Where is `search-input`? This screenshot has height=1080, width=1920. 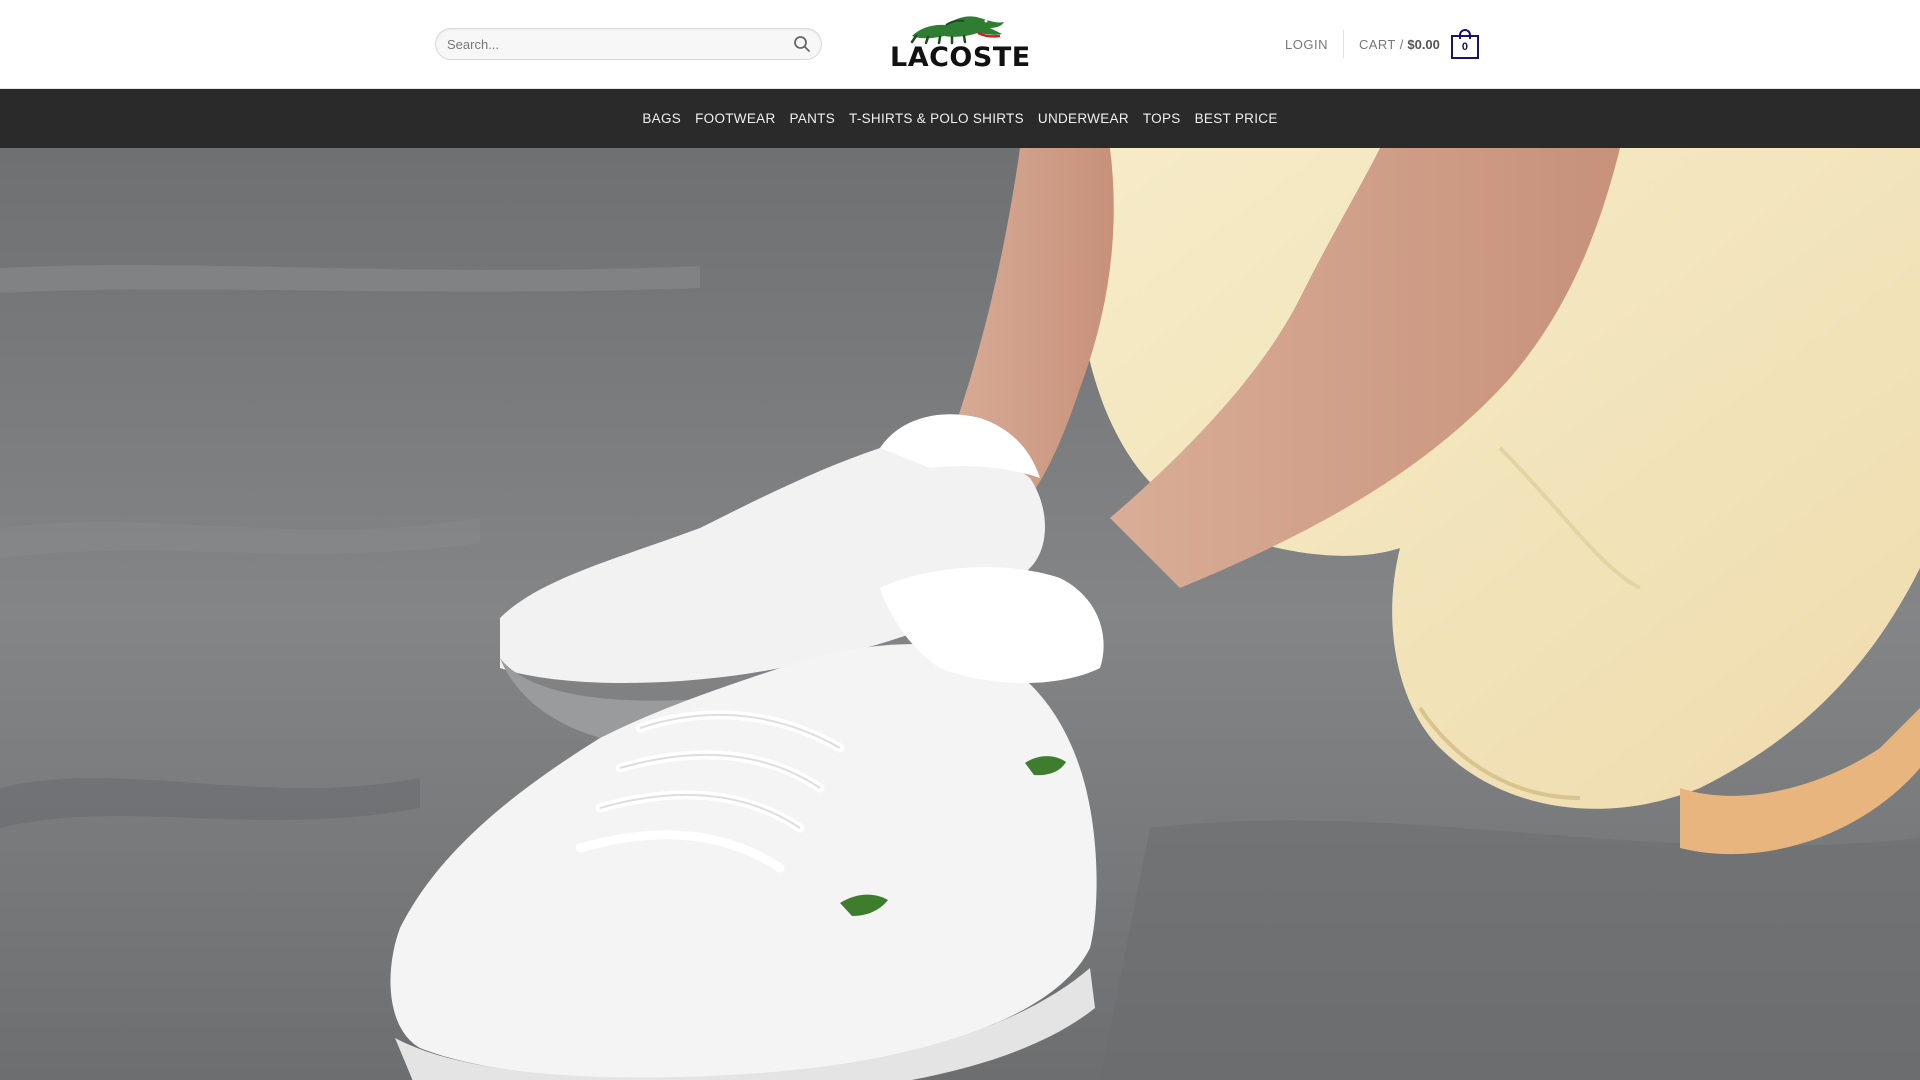
search-input is located at coordinates (606, 44).